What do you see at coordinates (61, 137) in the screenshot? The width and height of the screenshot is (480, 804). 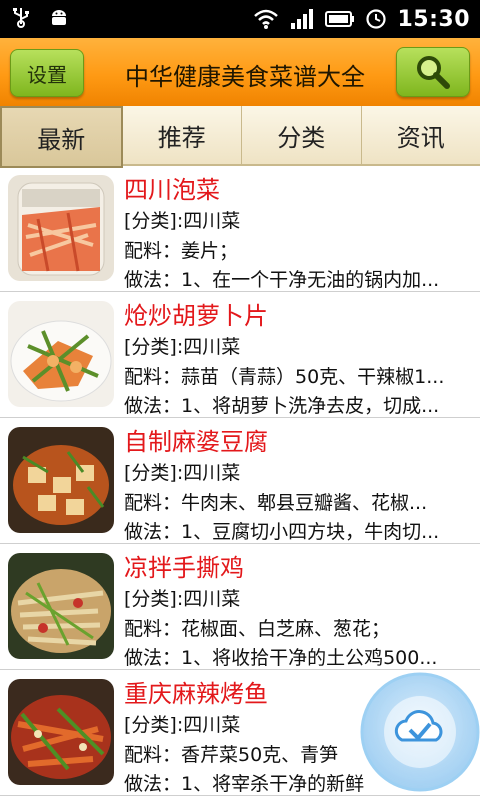 I see `tab-latest: 最新` at bounding box center [61, 137].